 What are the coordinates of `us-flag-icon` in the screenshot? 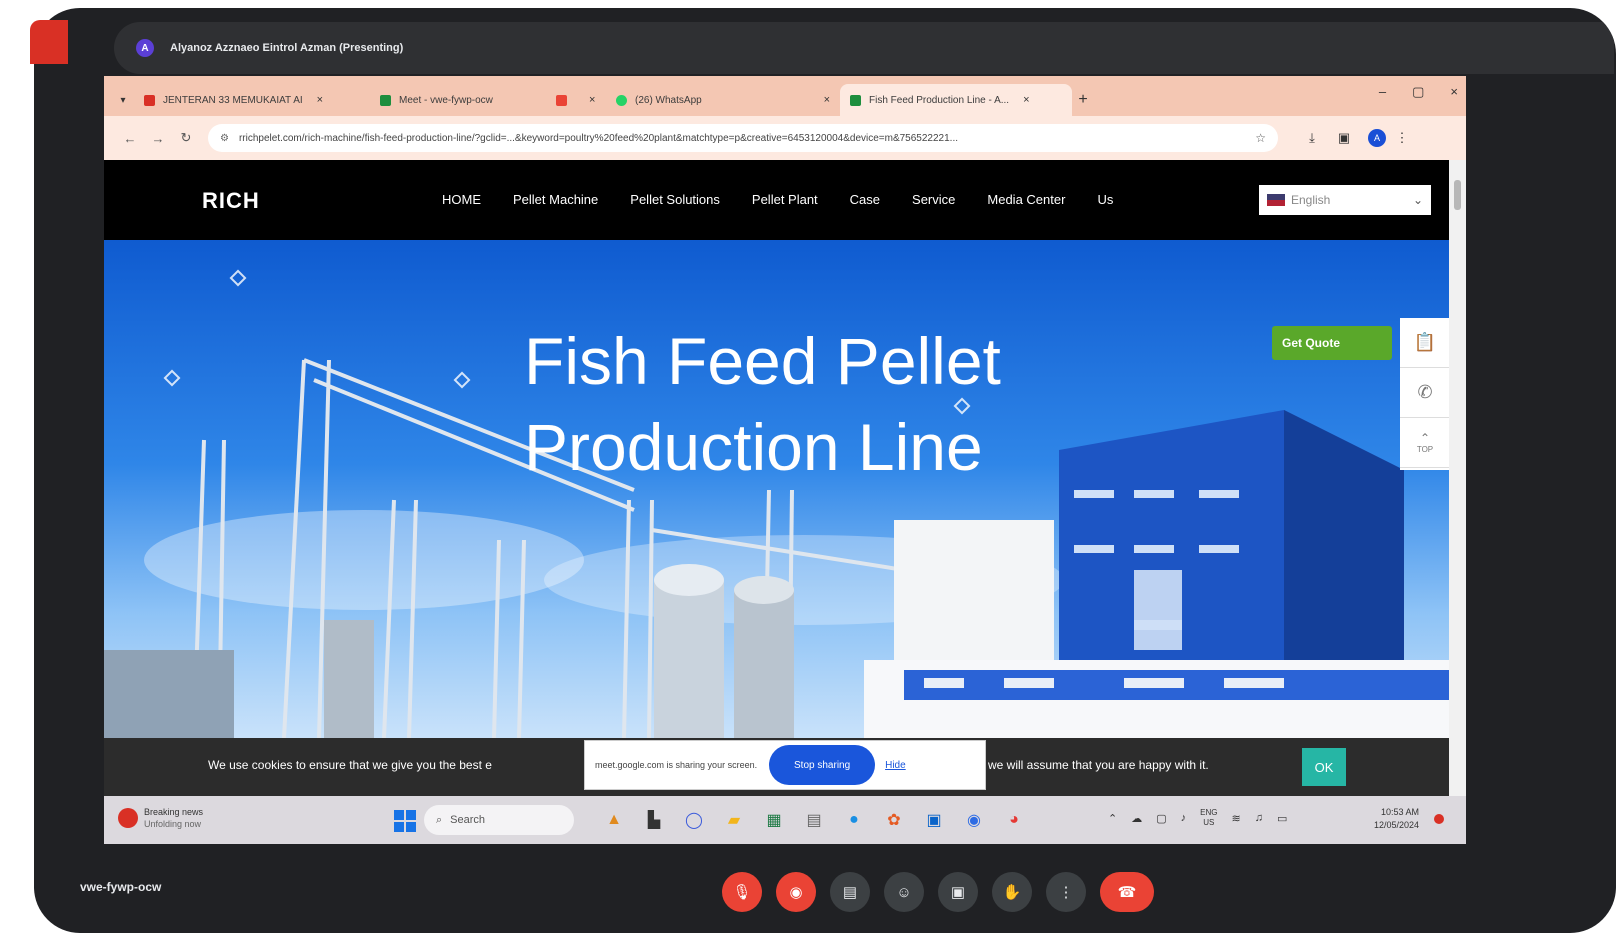 It's located at (1276, 200).